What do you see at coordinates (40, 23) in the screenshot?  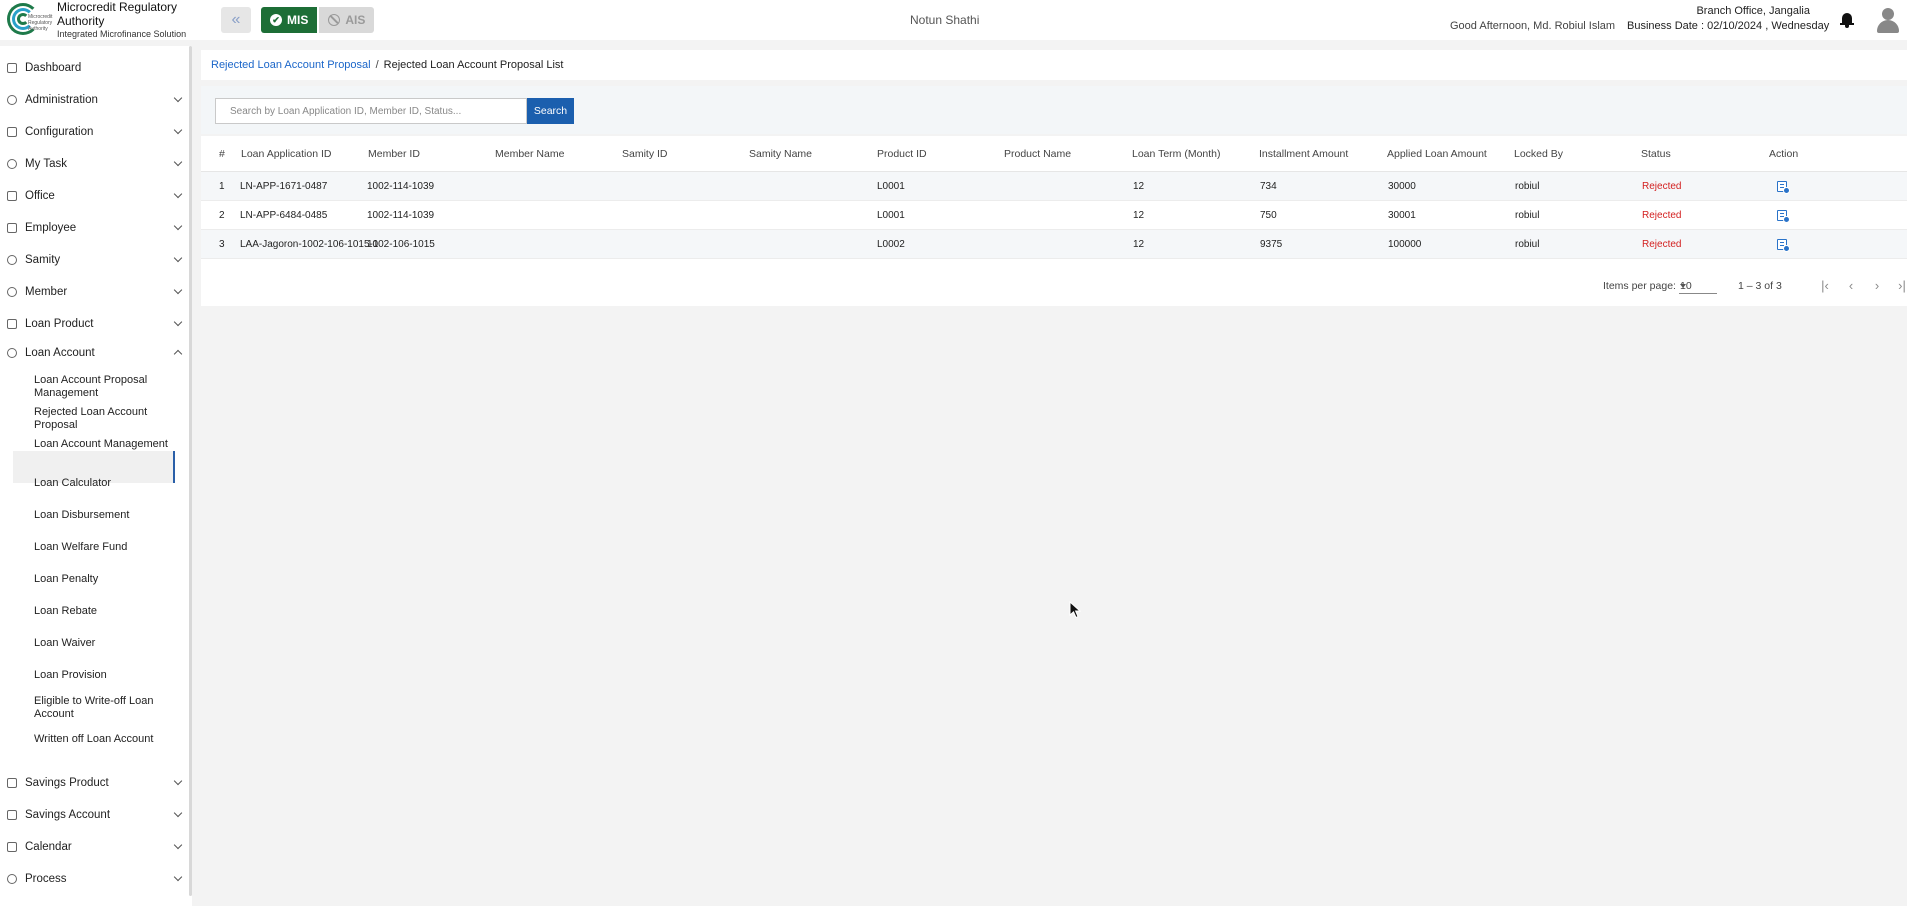 I see `logo-text: Microcredit Regulatory Authority` at bounding box center [40, 23].